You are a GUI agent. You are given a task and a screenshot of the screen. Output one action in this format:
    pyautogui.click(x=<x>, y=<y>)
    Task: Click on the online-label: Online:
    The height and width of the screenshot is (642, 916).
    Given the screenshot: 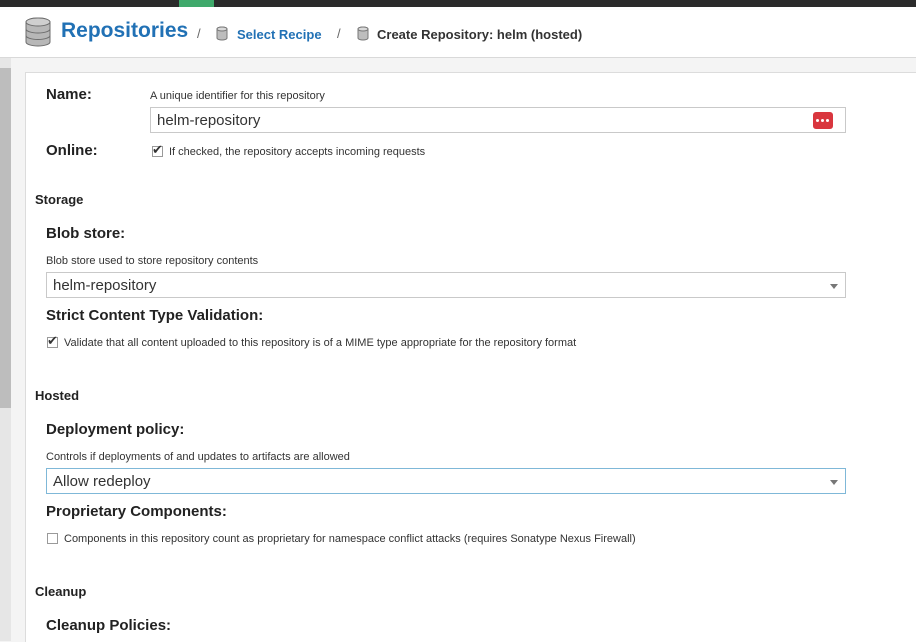 What is the action you would take?
    pyautogui.click(x=72, y=150)
    